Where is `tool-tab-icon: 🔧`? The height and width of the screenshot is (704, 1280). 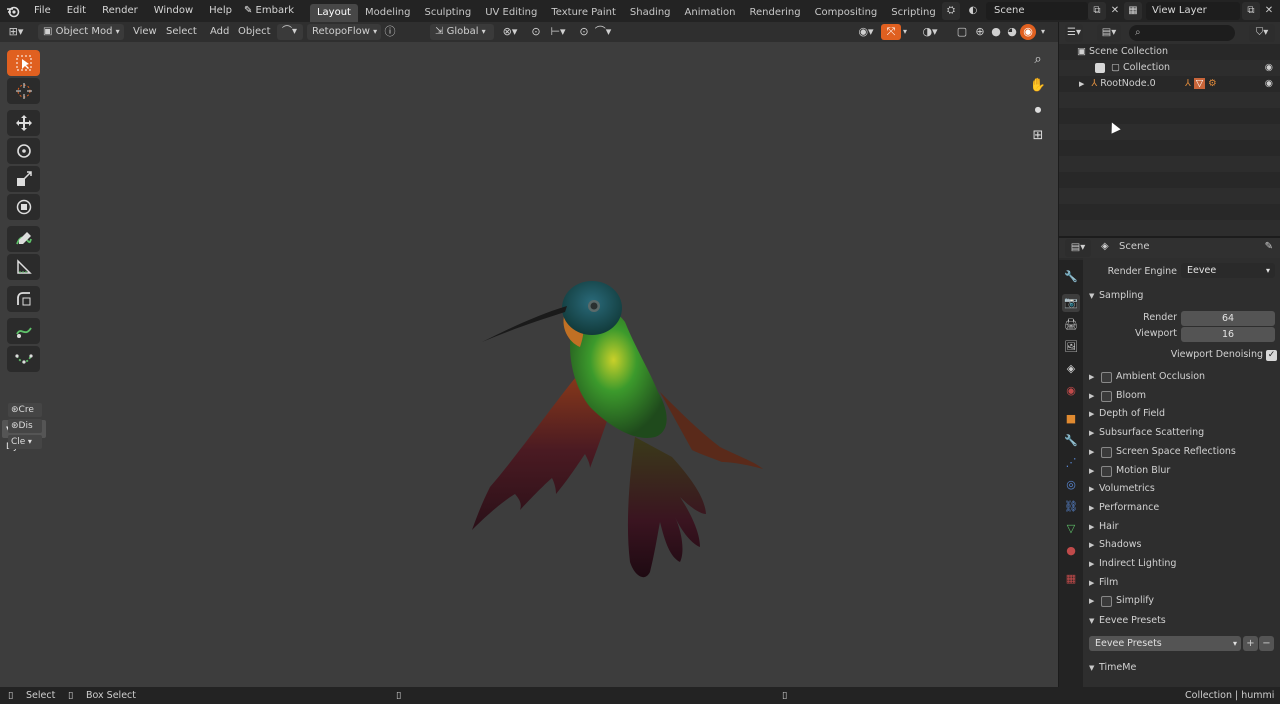 tool-tab-icon: 🔧 is located at coordinates (1071, 277).